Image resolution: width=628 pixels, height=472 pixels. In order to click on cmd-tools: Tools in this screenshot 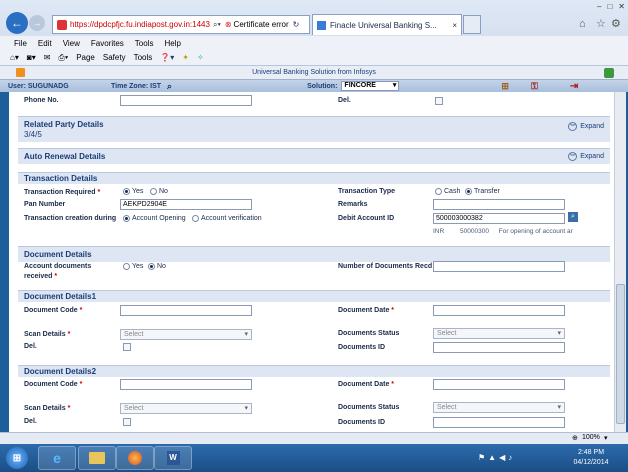, I will do `click(143, 57)`.